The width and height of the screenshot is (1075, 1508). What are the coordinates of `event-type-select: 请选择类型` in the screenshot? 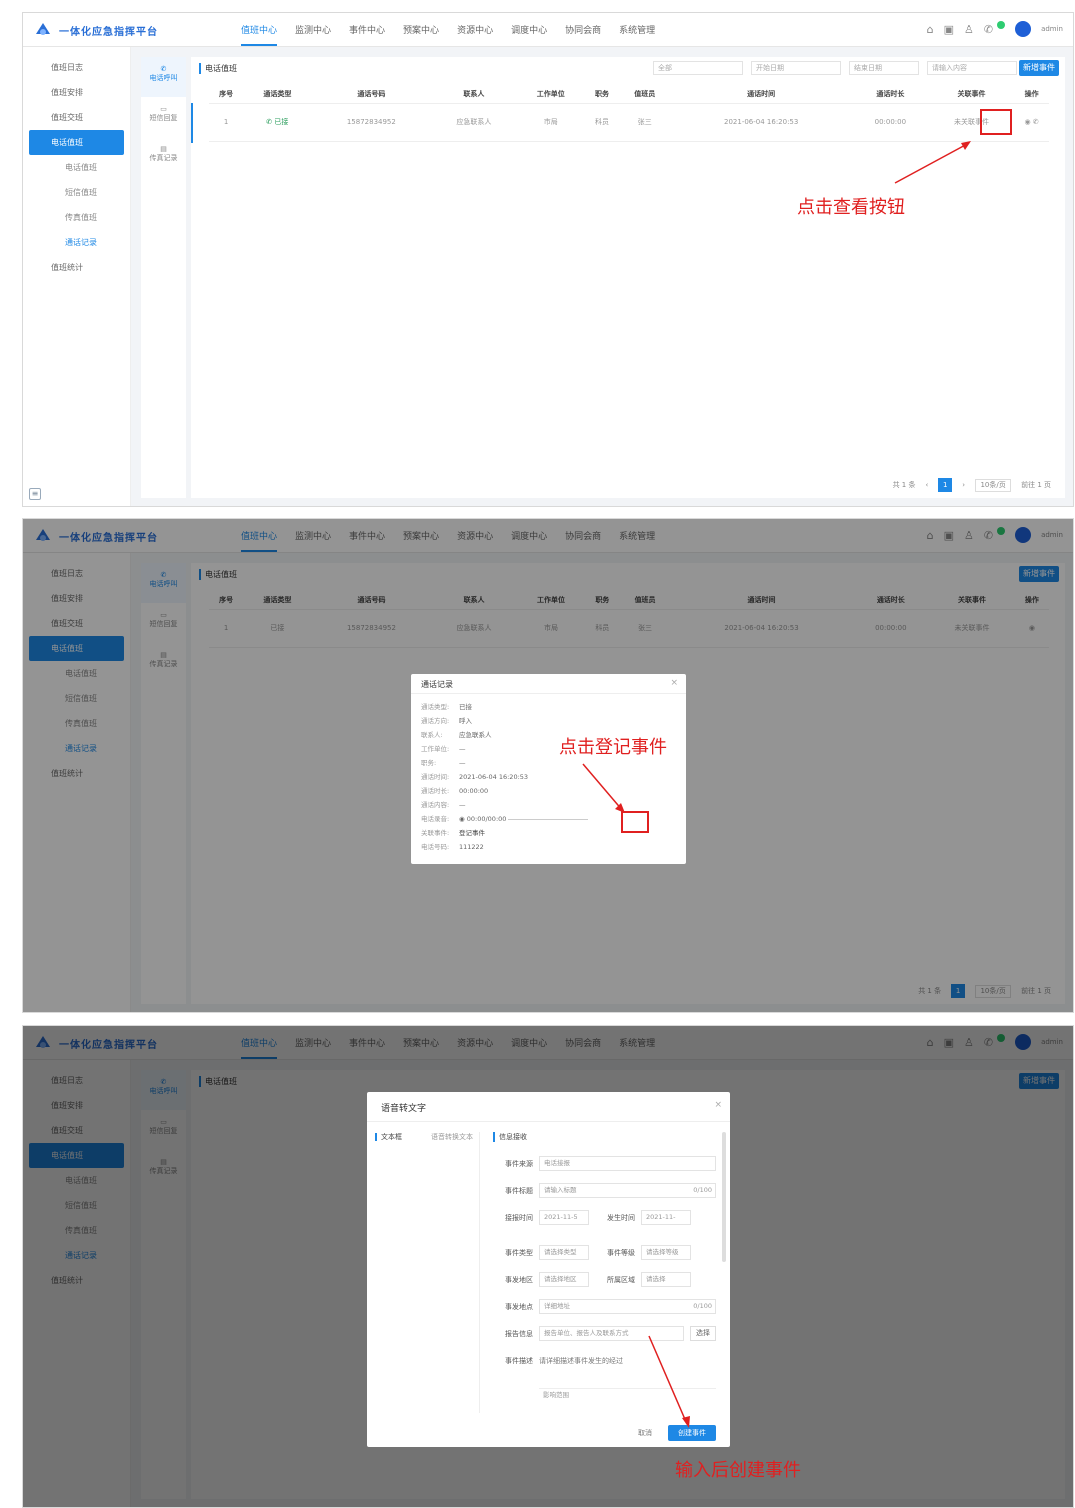 It's located at (564, 1252).